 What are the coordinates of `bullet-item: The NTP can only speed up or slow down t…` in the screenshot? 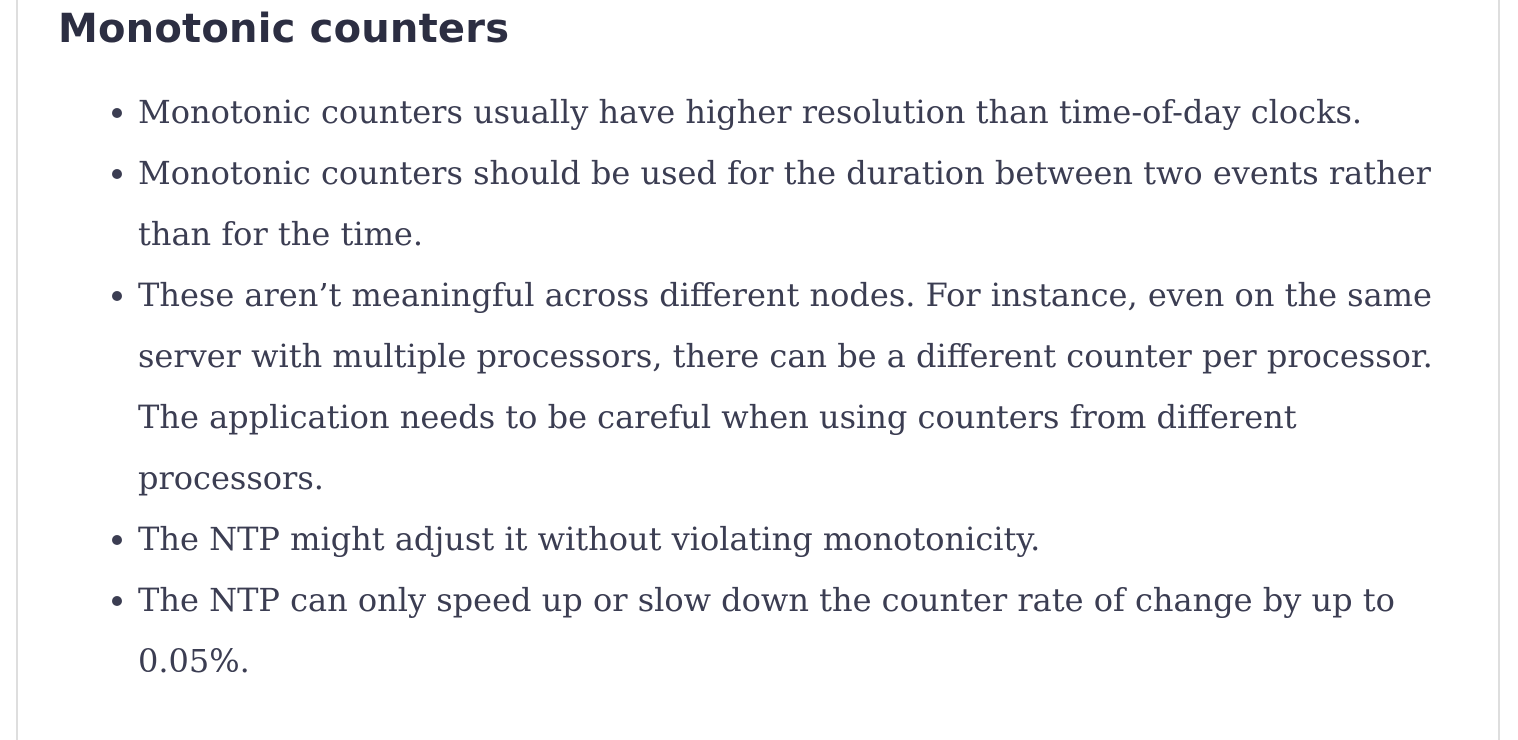 It's located at (790, 631).